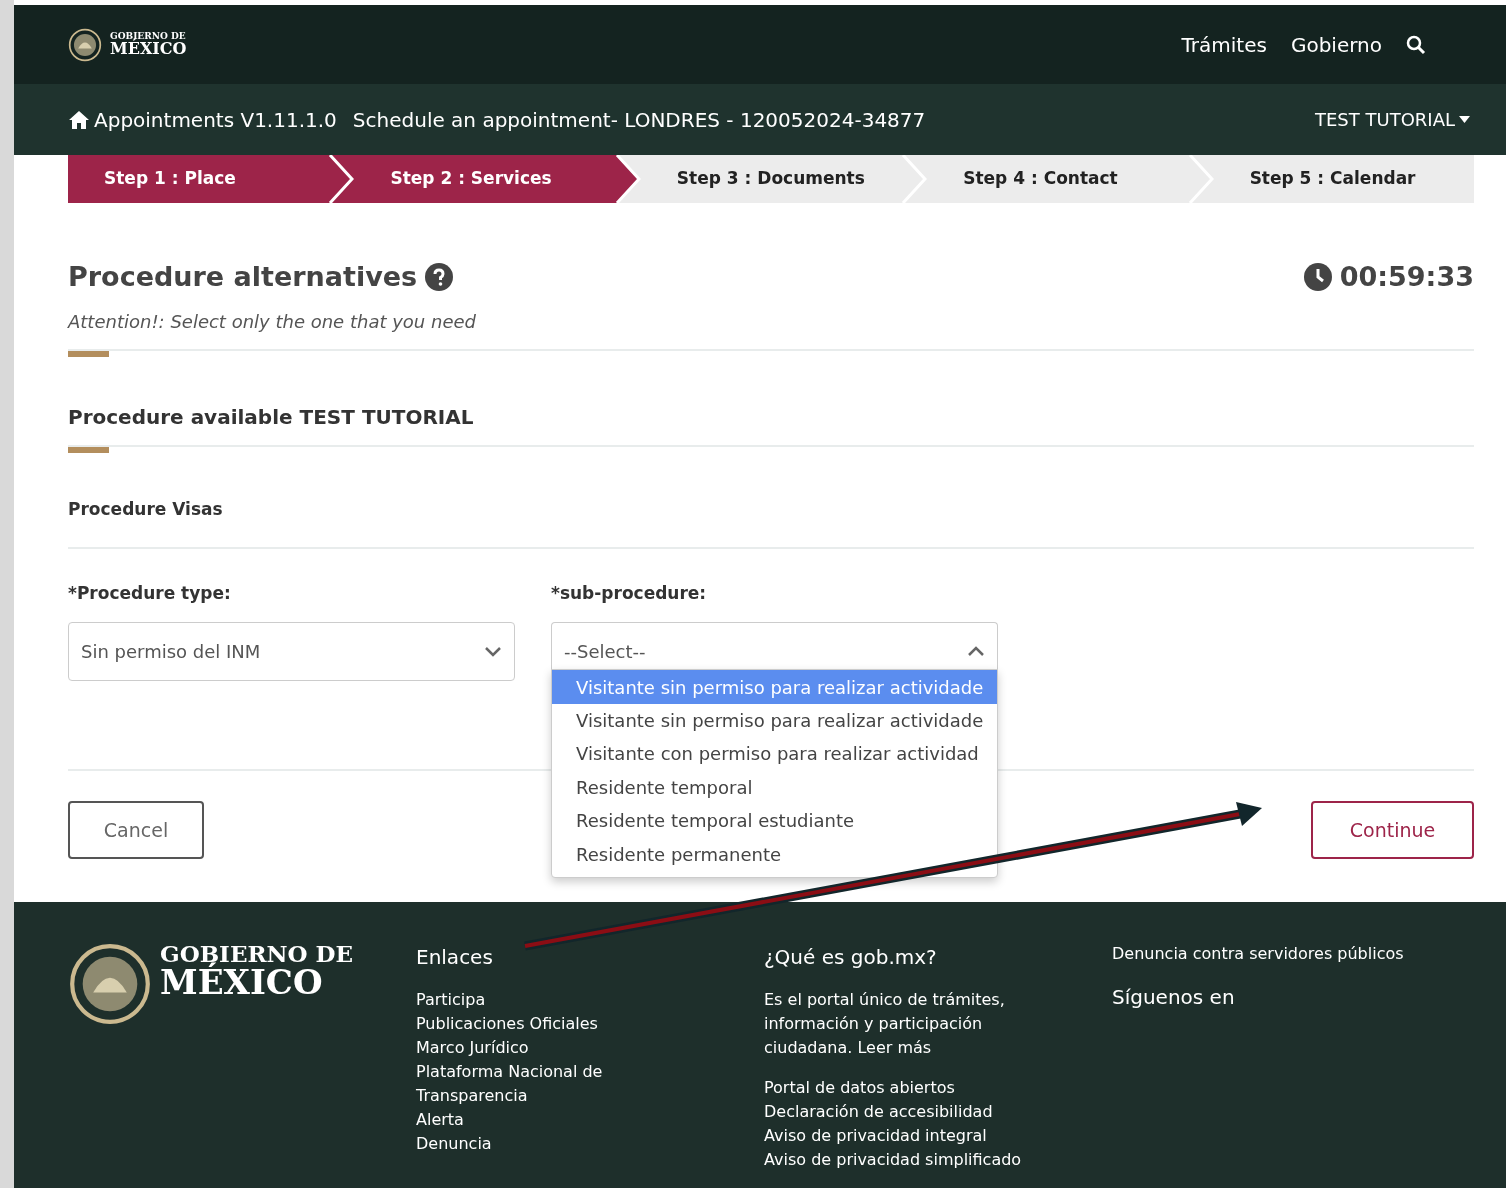 The image size is (1506, 1188). I want to click on dropdown-option: Residente permanente, so click(774, 854).